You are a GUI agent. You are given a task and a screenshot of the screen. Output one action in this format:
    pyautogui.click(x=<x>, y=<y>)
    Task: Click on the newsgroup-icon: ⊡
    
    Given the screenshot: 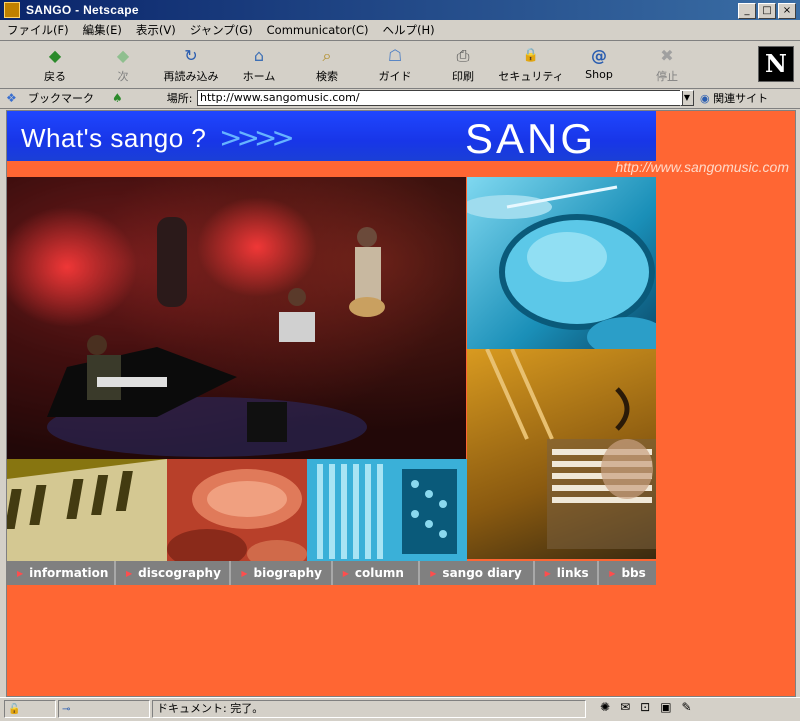 What is the action you would take?
    pyautogui.click(x=650, y=707)
    